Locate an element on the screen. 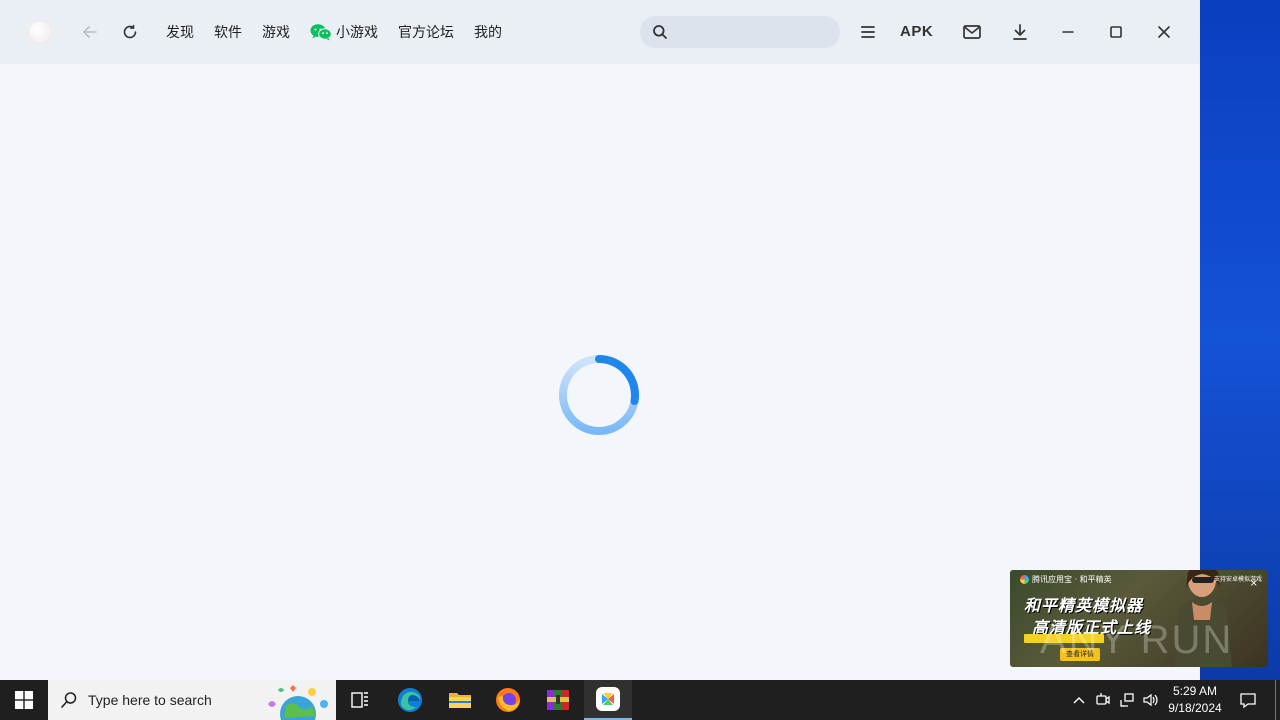 This screenshot has height=720, width=1280. wechat-icon is located at coordinates (321, 32).